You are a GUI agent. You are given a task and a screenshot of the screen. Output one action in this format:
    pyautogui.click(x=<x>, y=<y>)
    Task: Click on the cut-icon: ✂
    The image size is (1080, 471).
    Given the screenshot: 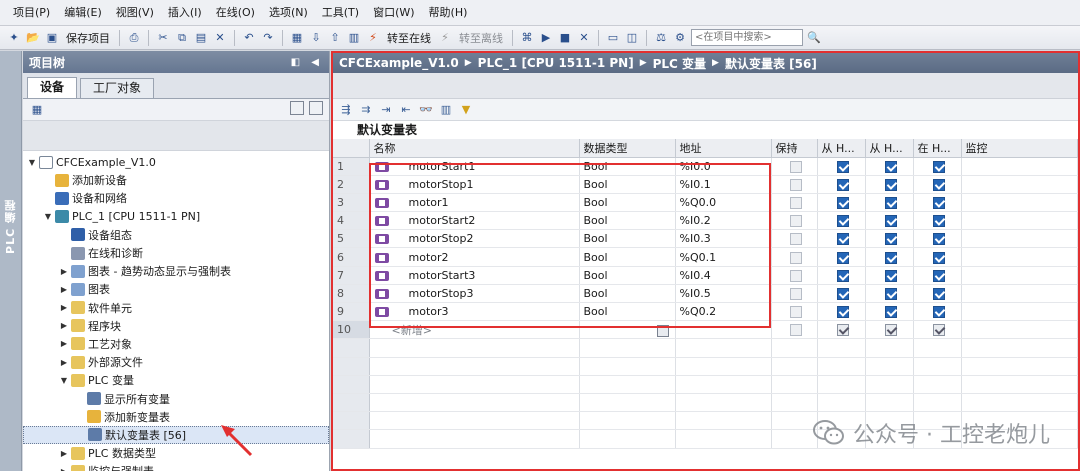 What is the action you would take?
    pyautogui.click(x=163, y=38)
    